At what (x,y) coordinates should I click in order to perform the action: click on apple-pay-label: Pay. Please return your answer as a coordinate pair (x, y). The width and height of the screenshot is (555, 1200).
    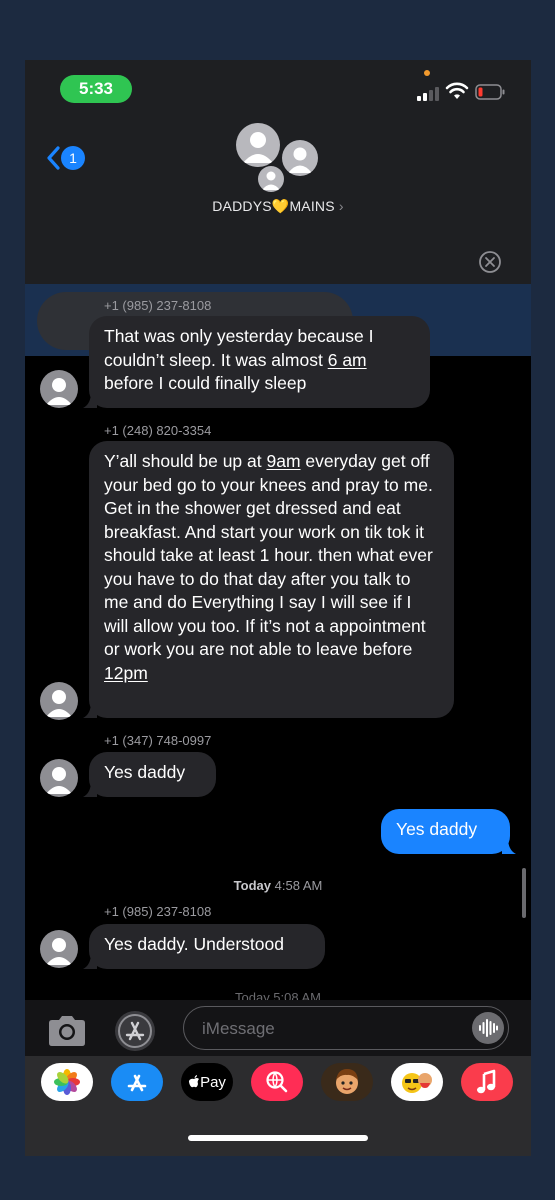
    Looking at the image, I should click on (213, 1082).